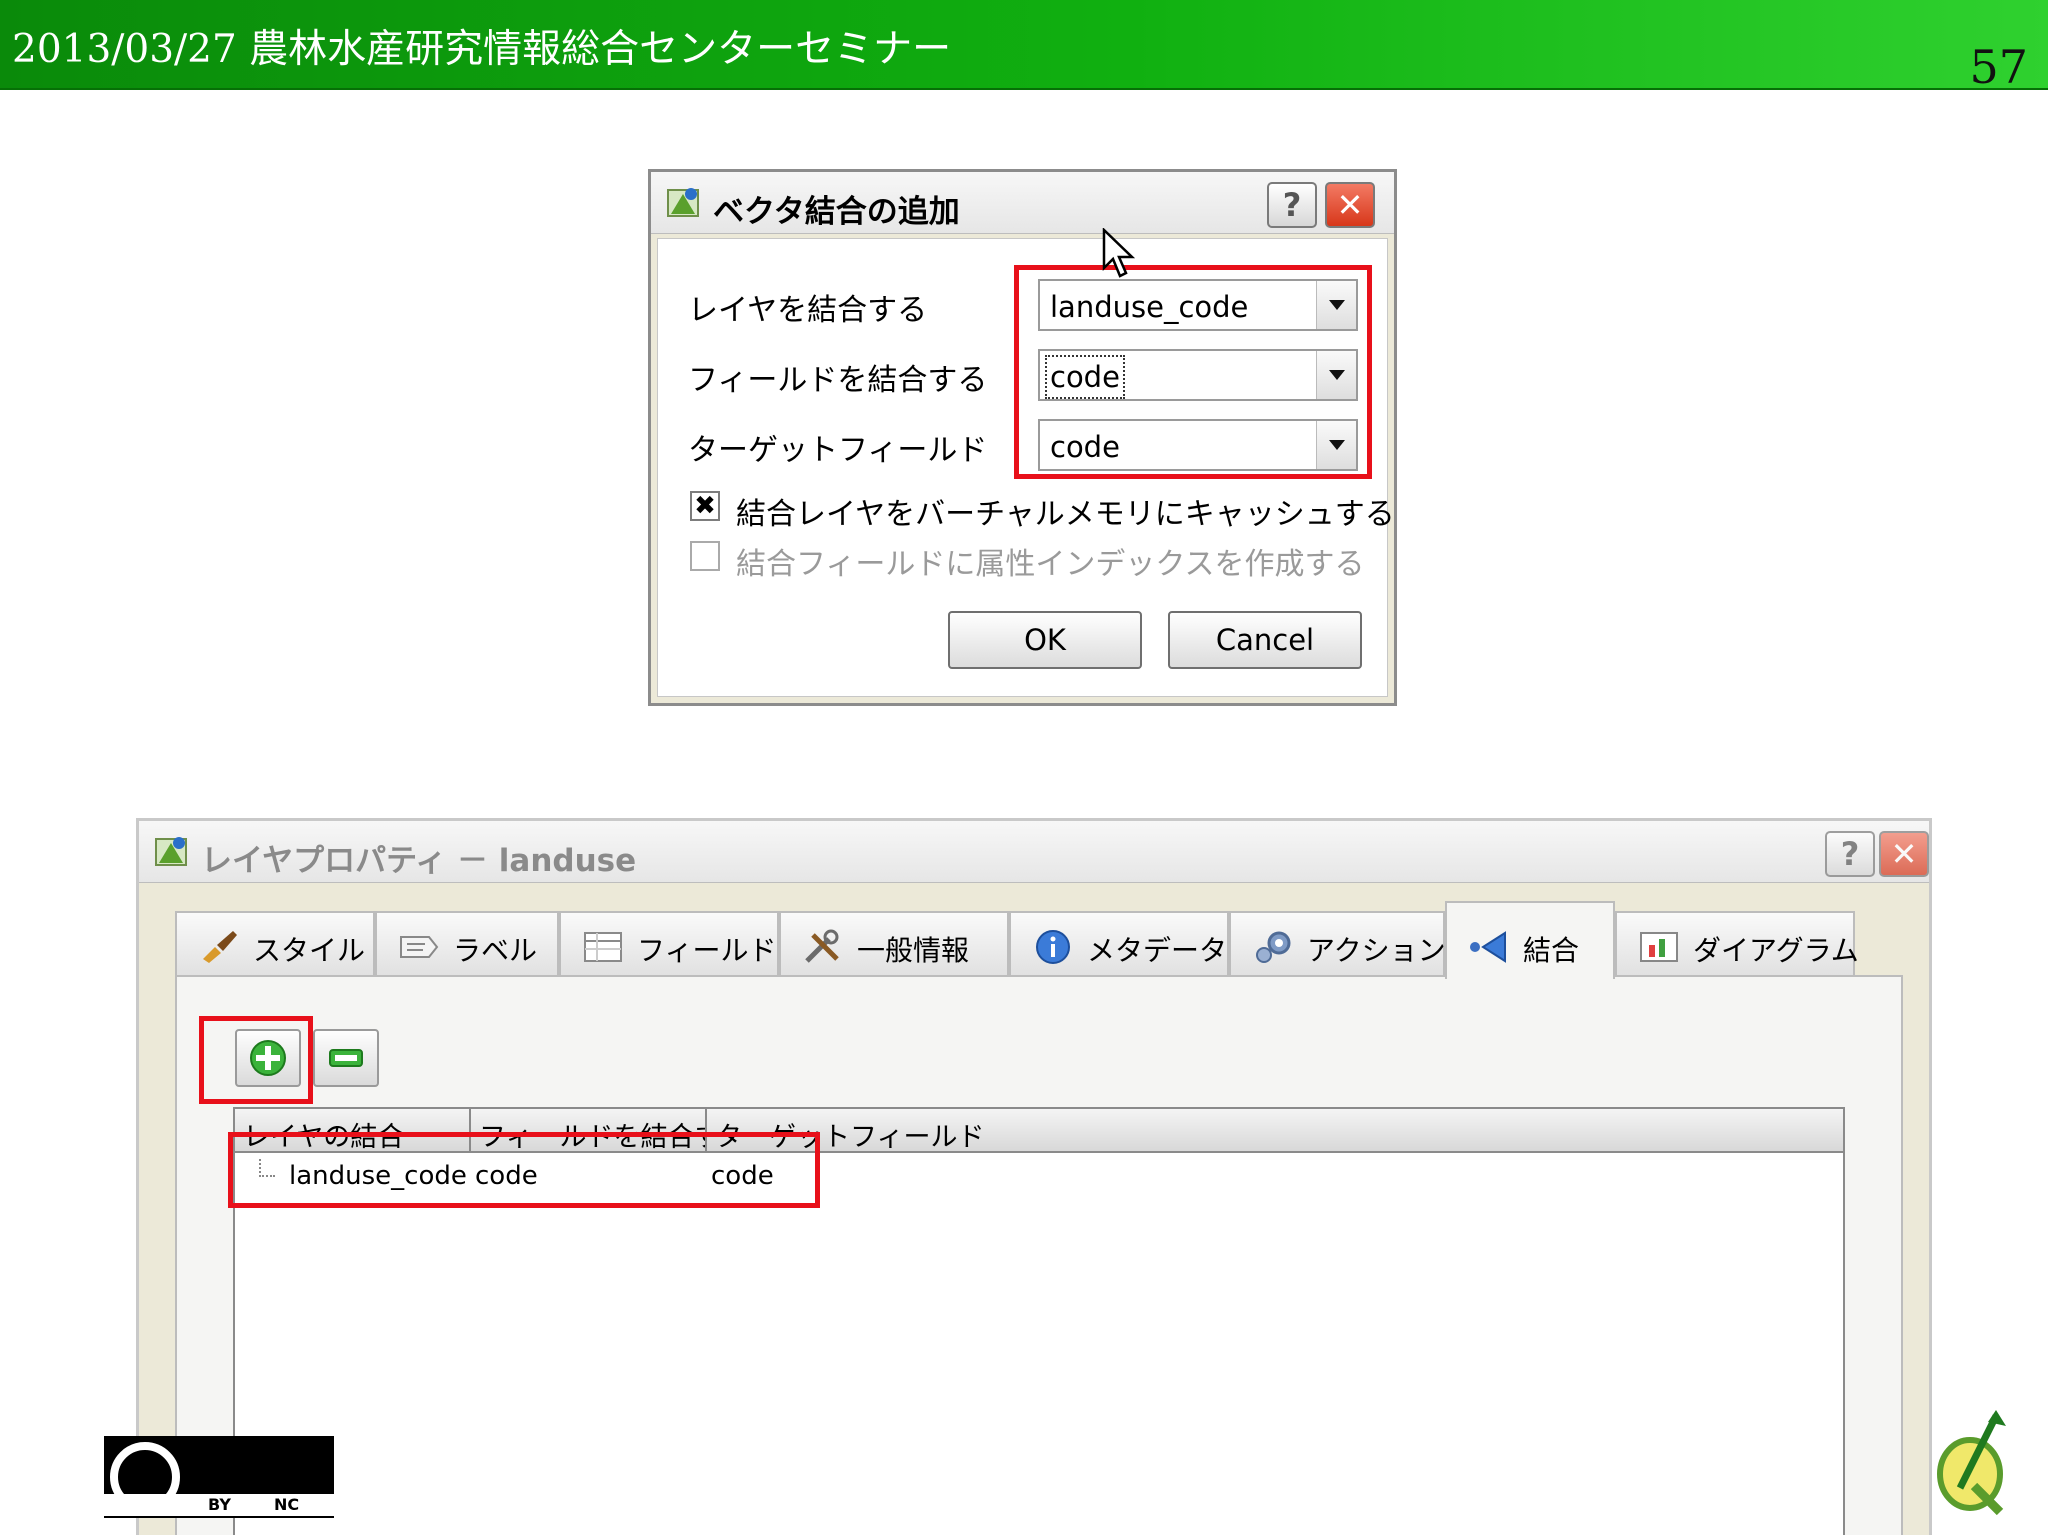  I want to click on tab-fields: フィールド, so click(669, 944).